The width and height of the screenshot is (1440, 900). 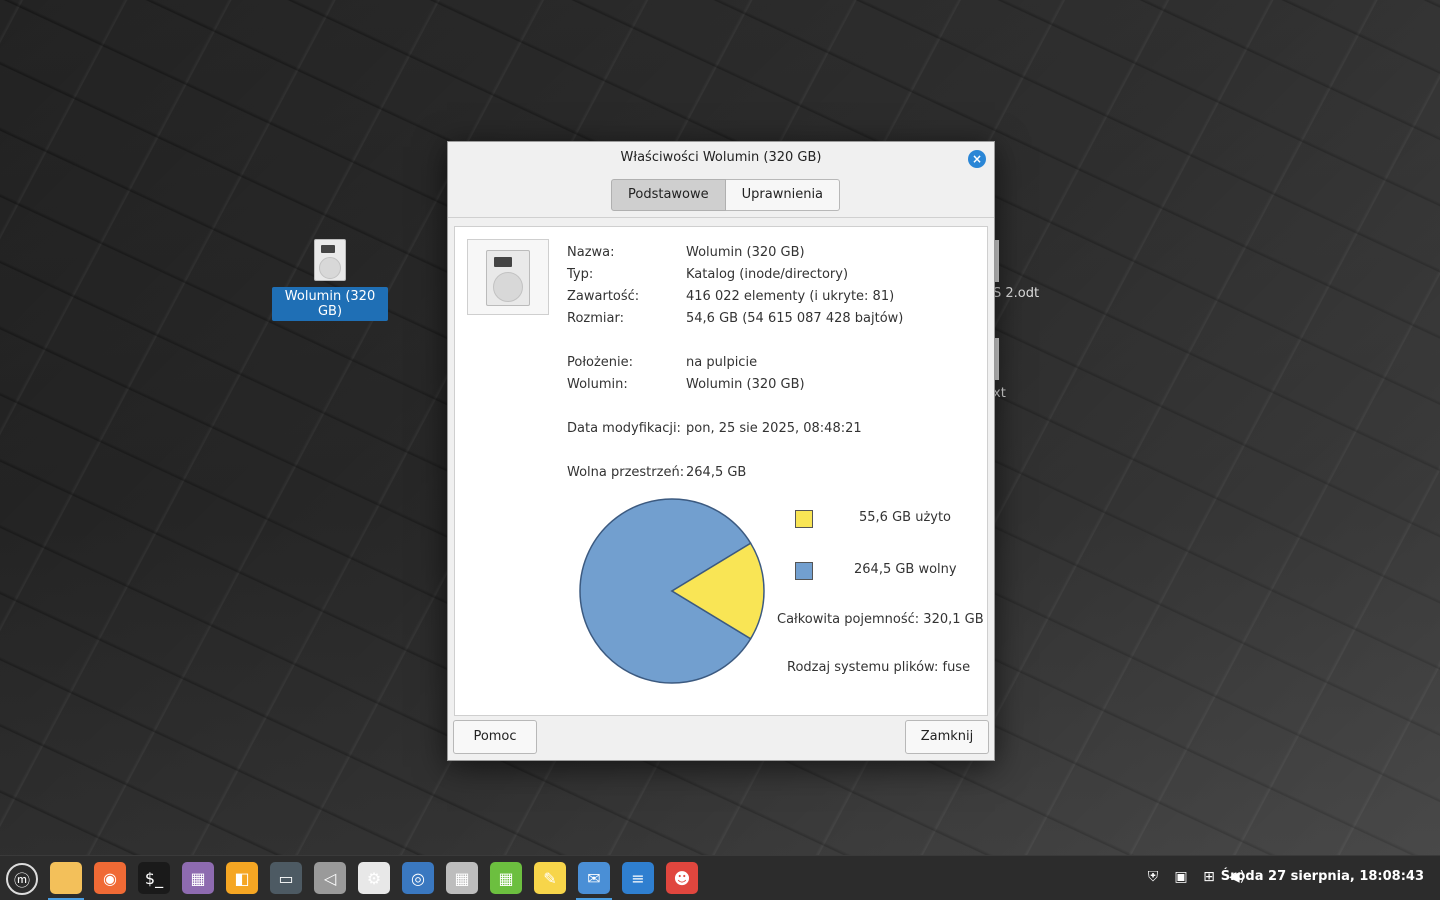 What do you see at coordinates (506, 878) in the screenshot?
I see `calc-icon: ▦` at bounding box center [506, 878].